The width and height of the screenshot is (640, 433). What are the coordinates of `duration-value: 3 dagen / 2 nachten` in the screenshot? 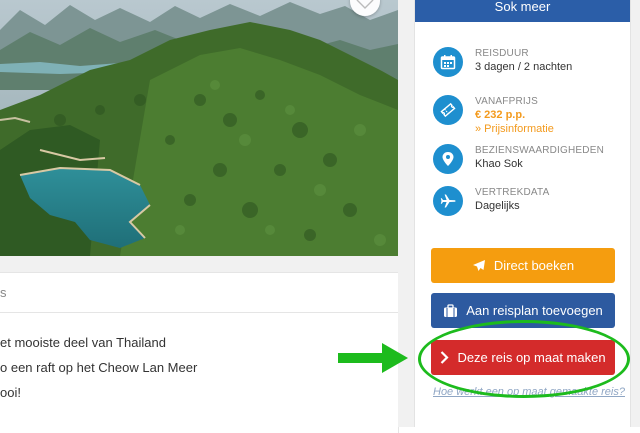 It's located at (524, 67).